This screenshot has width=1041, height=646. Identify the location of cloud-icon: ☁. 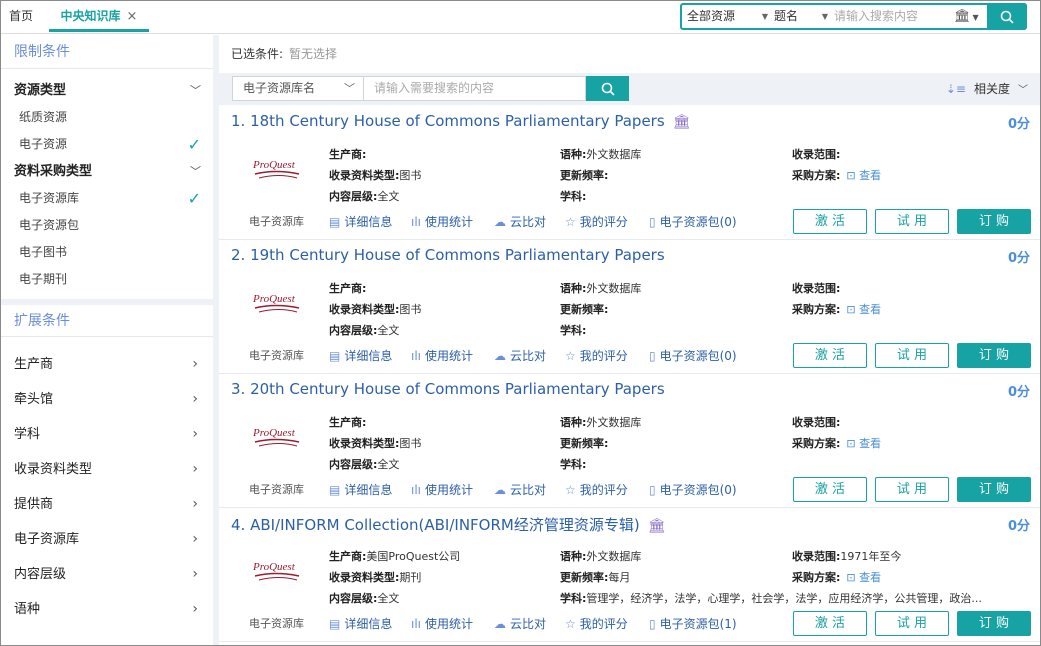
(500, 222).